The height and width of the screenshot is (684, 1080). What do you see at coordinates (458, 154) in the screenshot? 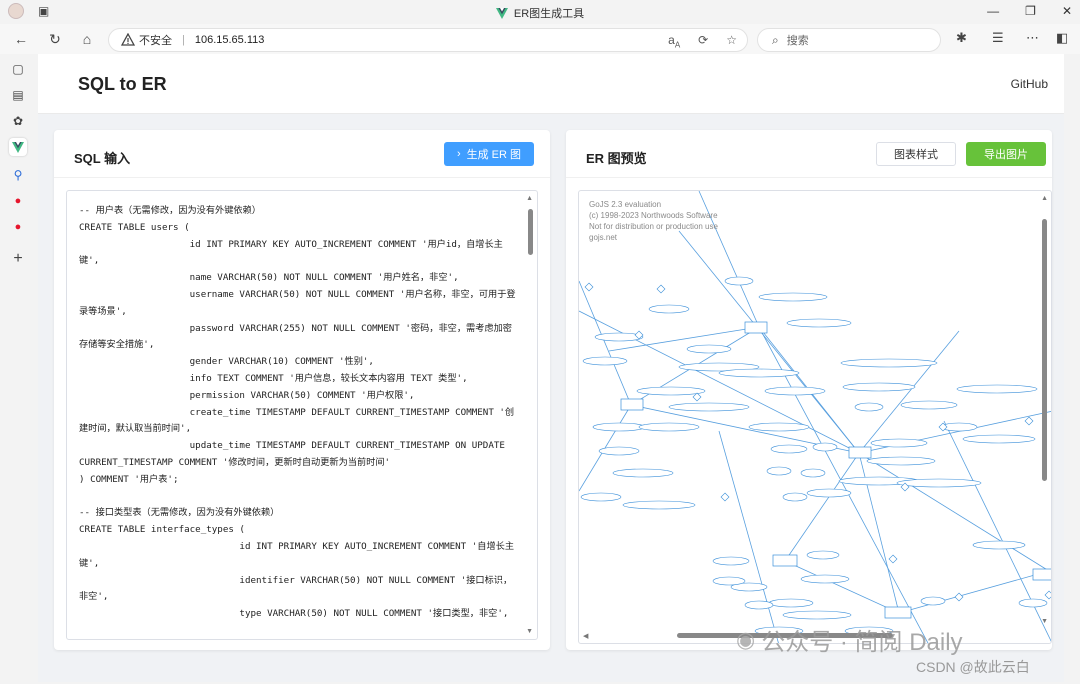
I see `chevron-right-icon: ›` at bounding box center [458, 154].